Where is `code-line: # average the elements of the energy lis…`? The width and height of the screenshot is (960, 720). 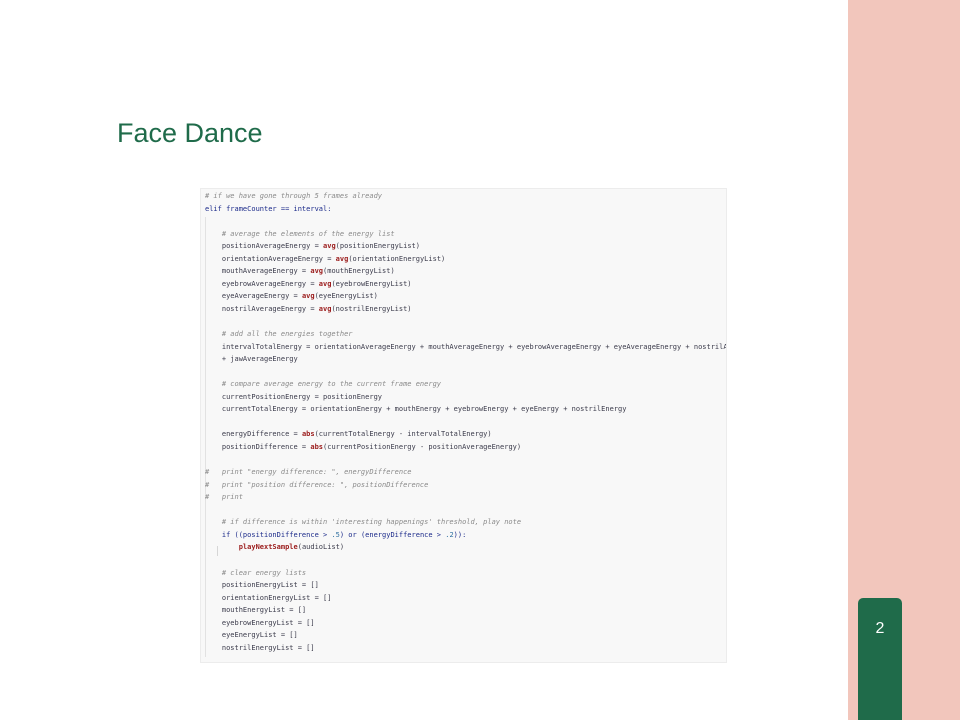 code-line: # average the elements of the energy lis… is located at coordinates (300, 233).